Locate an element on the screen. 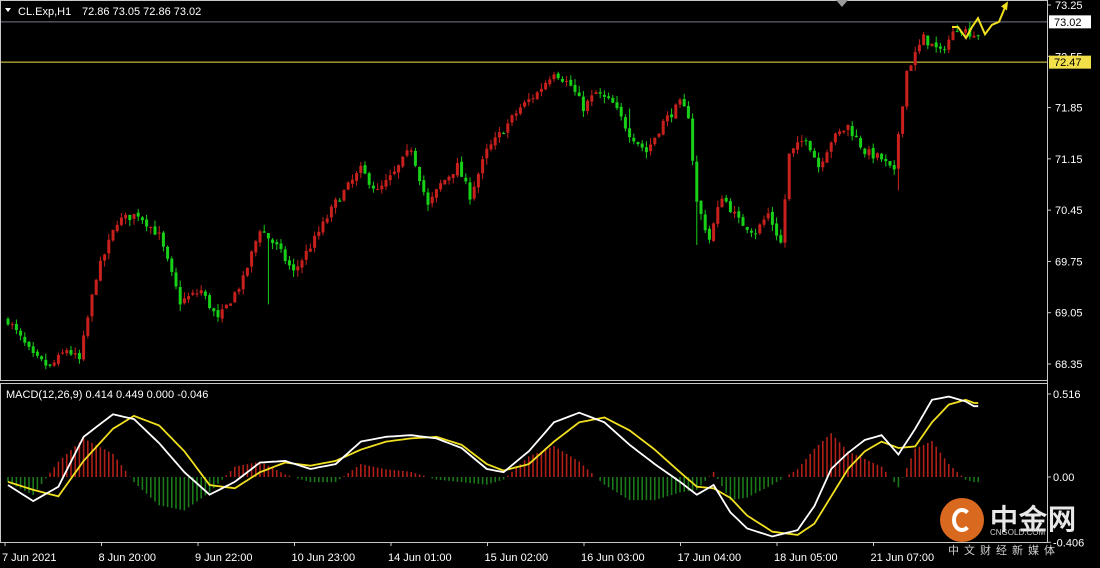  cngold-logo-icon is located at coordinates (962, 520).